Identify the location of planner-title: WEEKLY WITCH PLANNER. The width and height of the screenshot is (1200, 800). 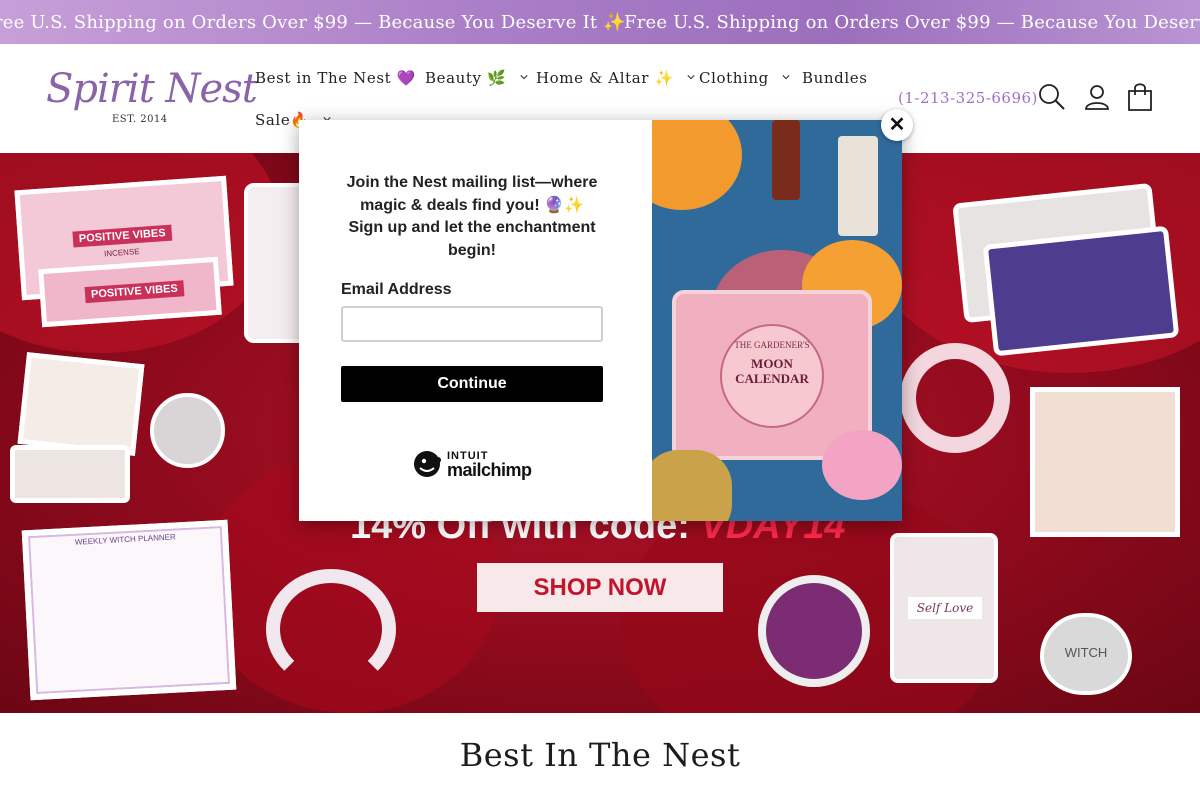
(125, 539).